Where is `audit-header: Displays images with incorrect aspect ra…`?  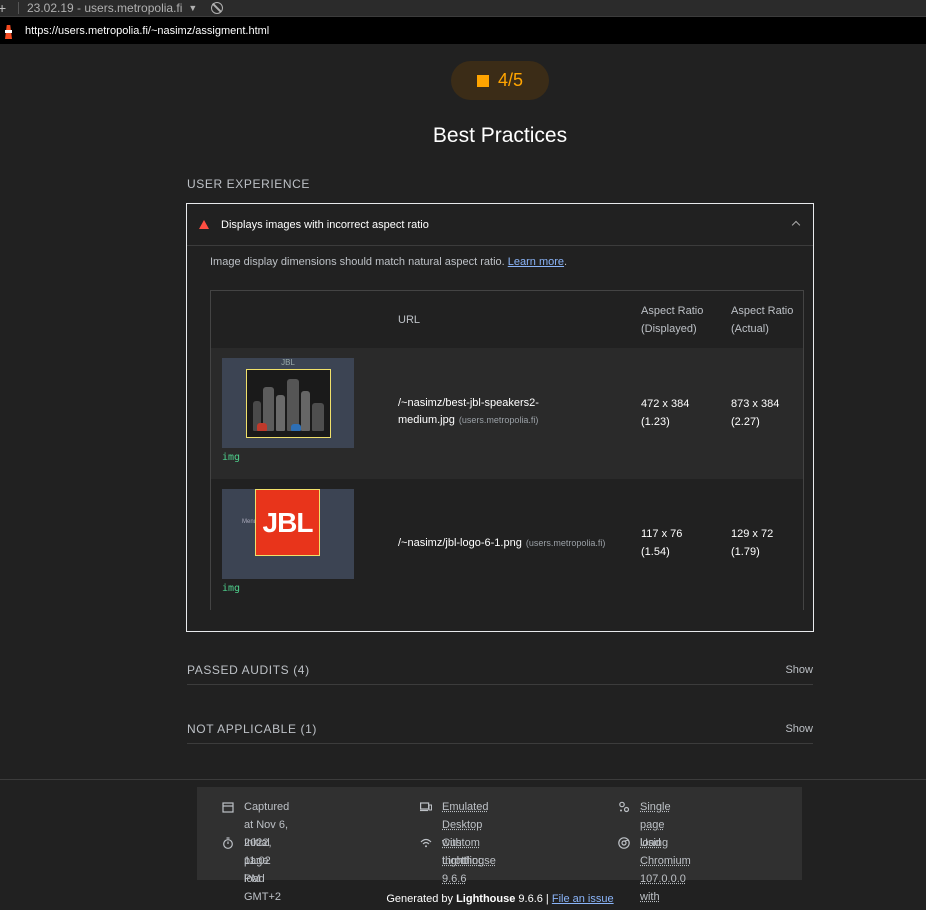
audit-header: Displays images with incorrect aspect ra… is located at coordinates (500, 225).